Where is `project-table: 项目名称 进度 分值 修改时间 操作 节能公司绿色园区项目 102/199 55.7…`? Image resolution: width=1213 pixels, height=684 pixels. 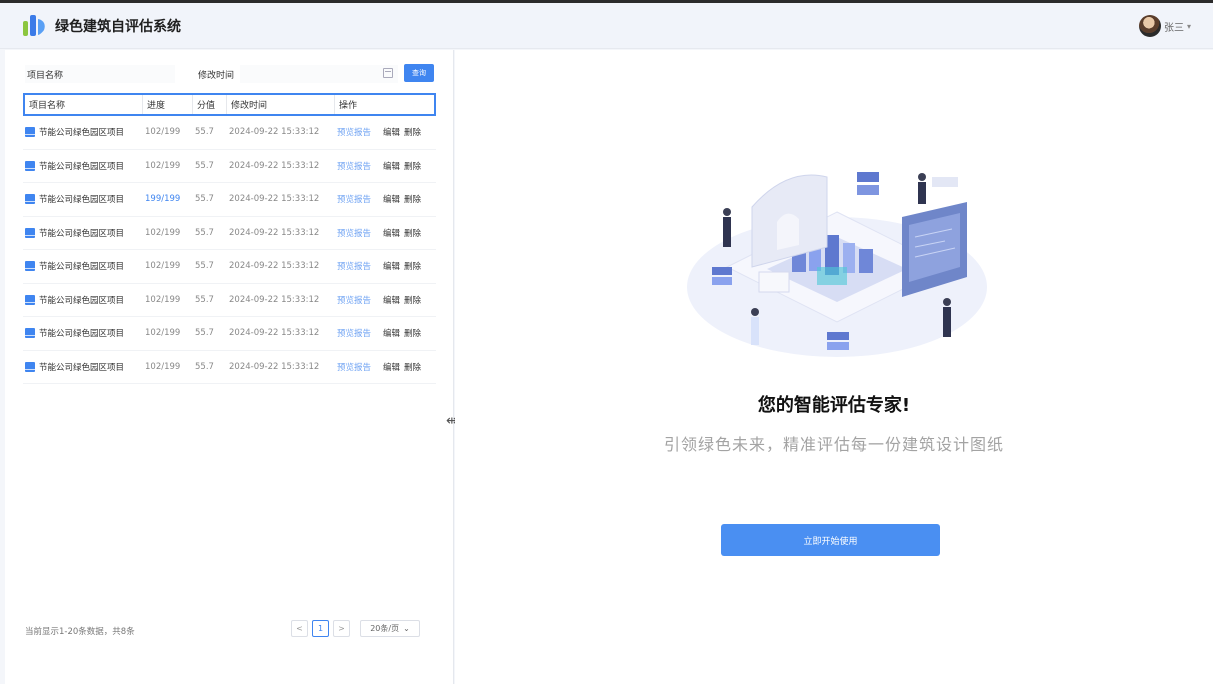 project-table: 项目名称 进度 分值 修改时间 操作 节能公司绿色园区项目 102/199 55.7… is located at coordinates (229, 238).